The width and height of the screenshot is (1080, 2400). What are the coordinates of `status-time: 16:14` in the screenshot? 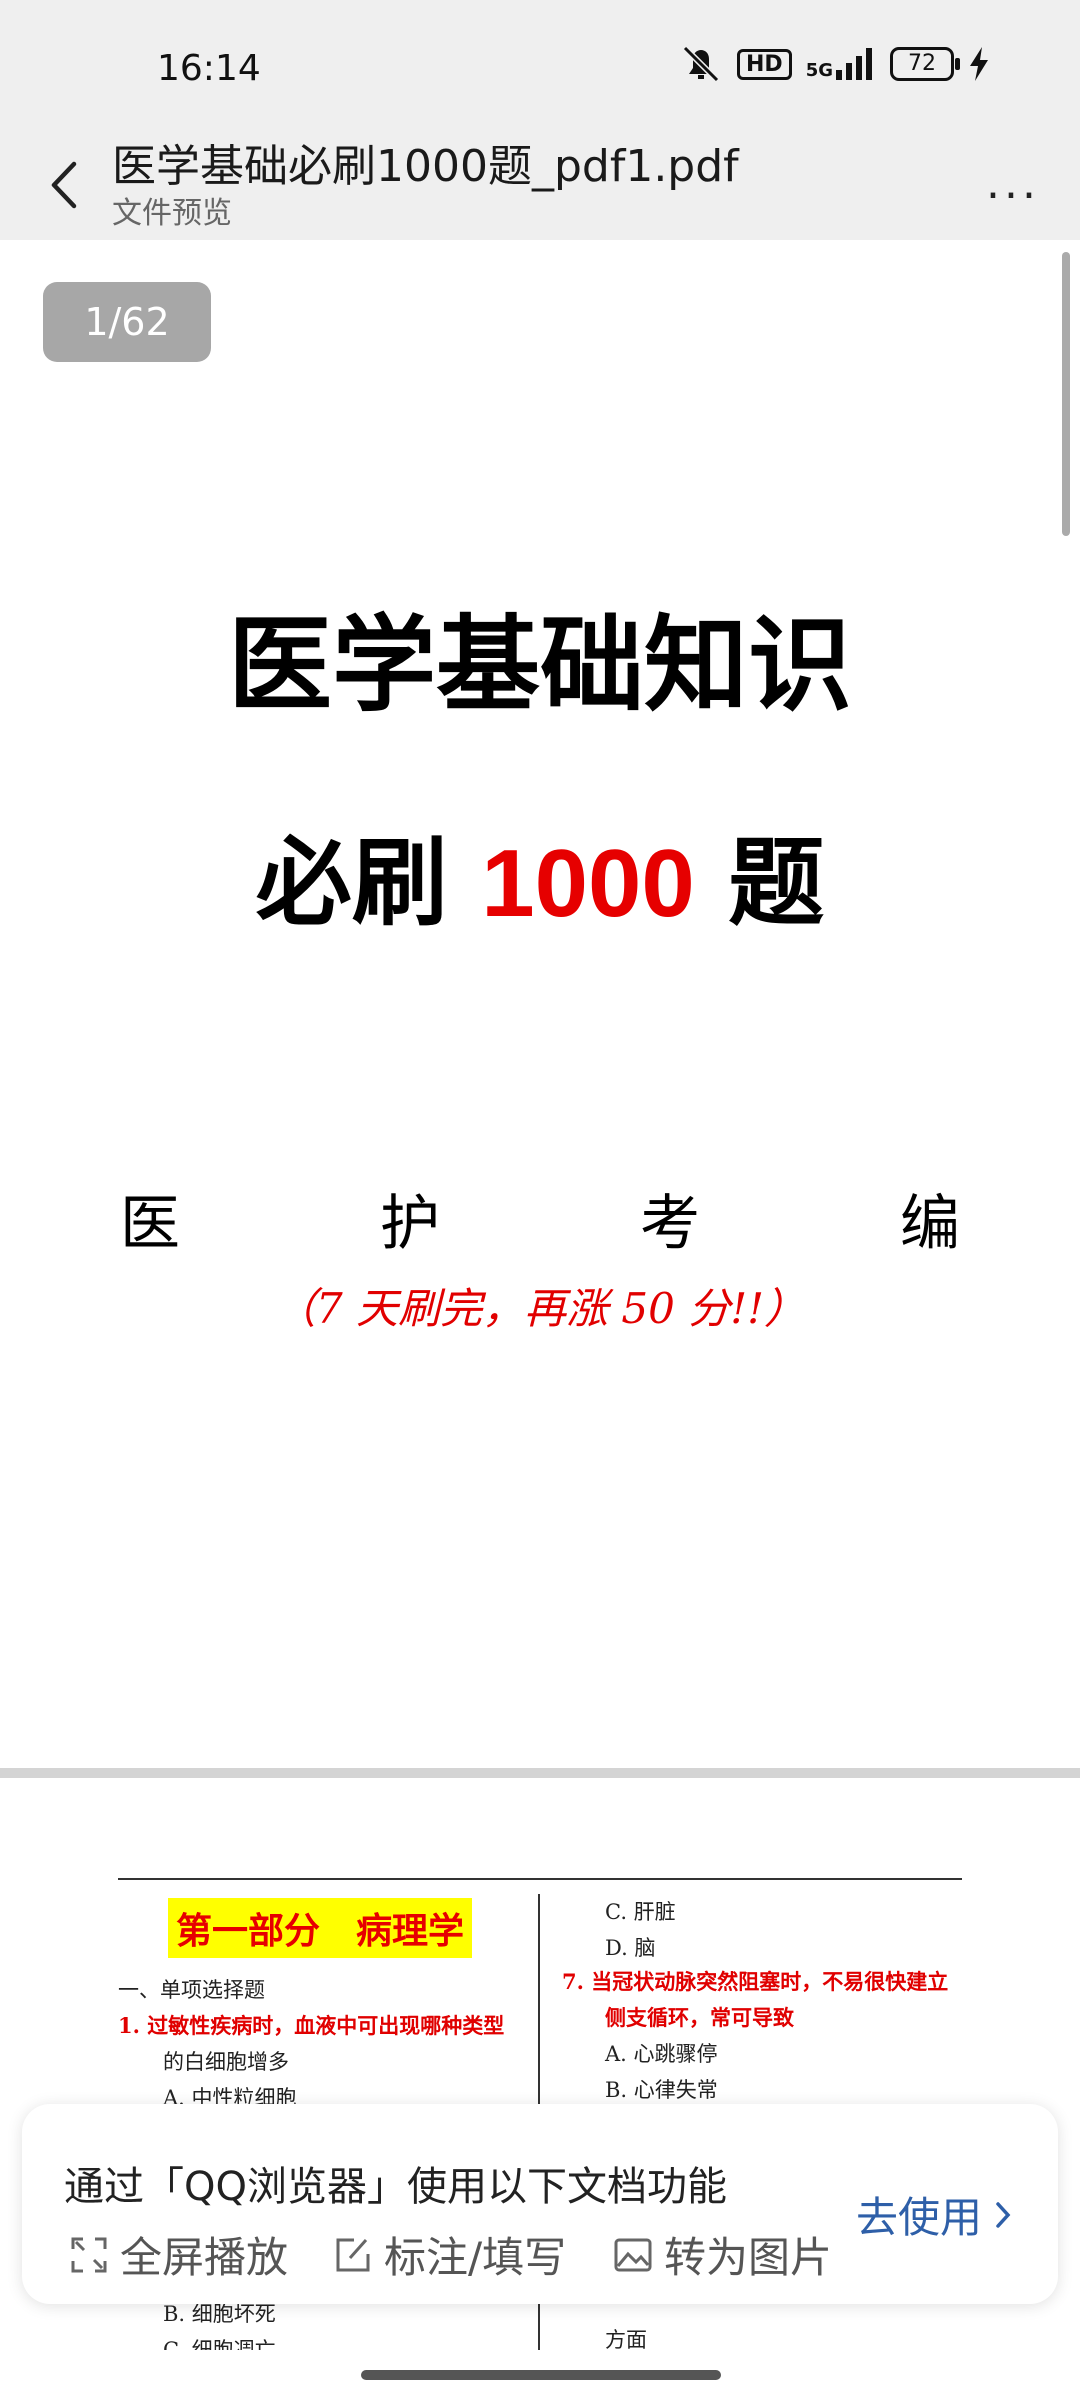 It's located at (209, 68).